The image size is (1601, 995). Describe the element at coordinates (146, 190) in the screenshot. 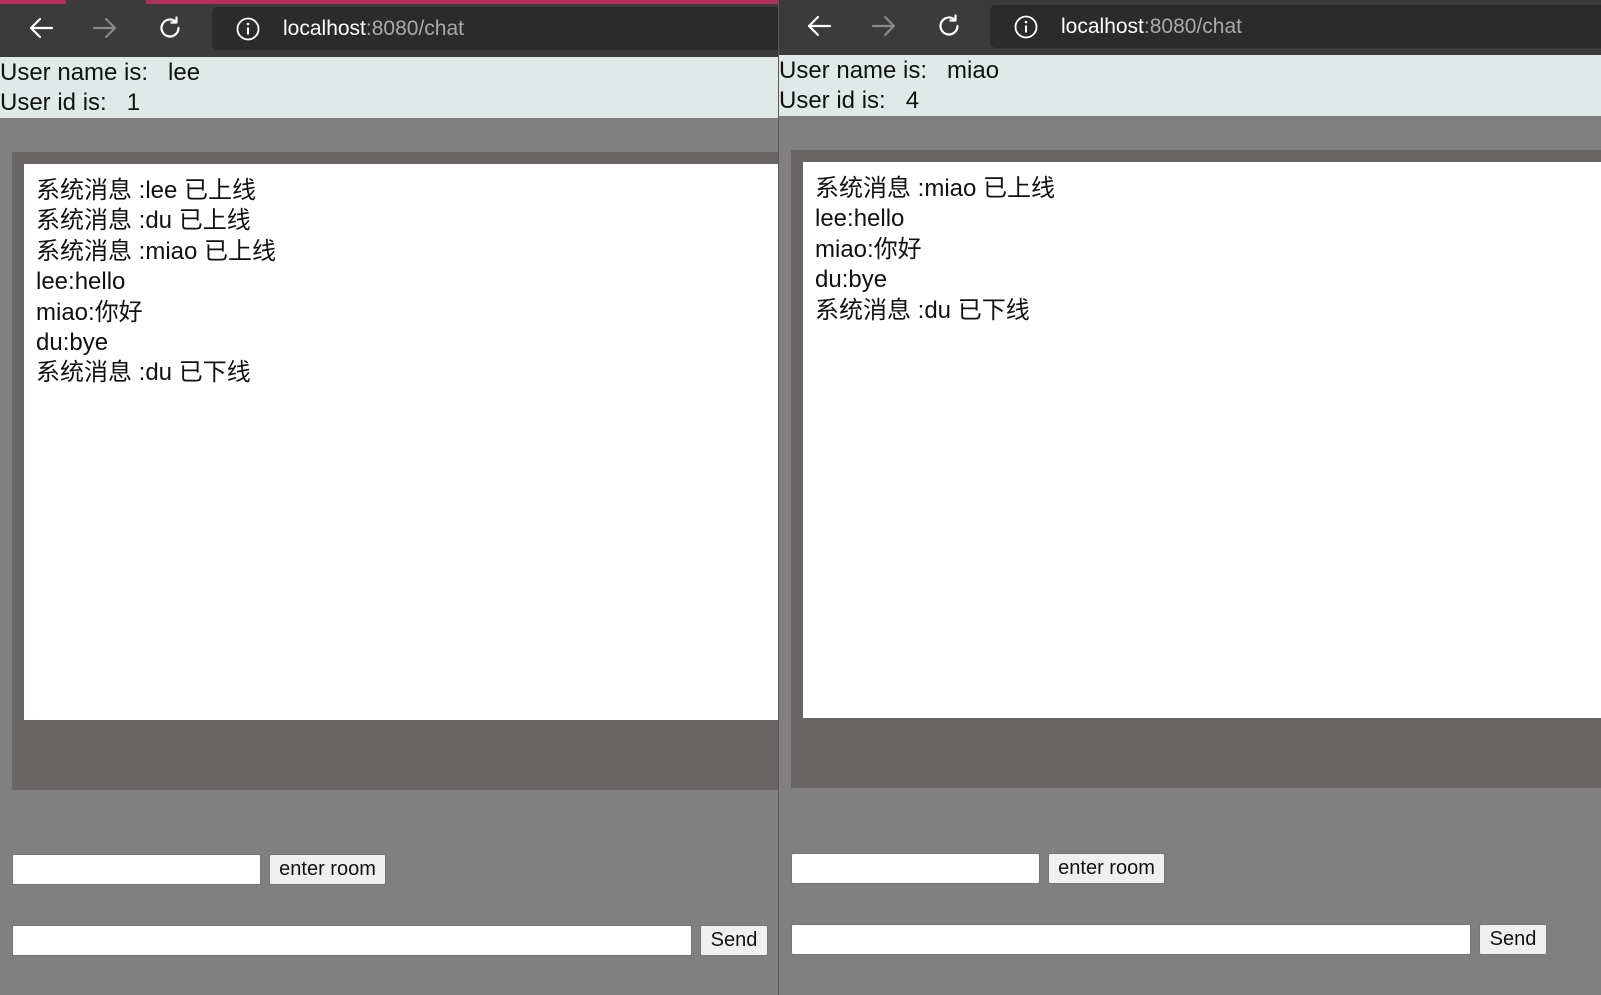

I see `message-item: 系统消息 :lee 已上线` at that location.